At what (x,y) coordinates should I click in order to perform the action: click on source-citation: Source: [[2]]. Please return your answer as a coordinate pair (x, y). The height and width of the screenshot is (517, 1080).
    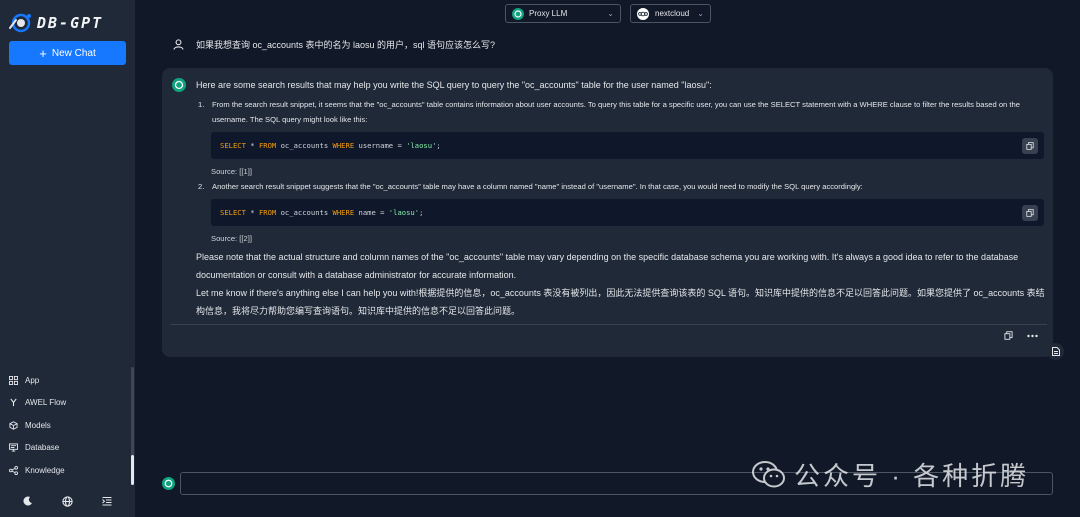
    Looking at the image, I should click on (231, 238).